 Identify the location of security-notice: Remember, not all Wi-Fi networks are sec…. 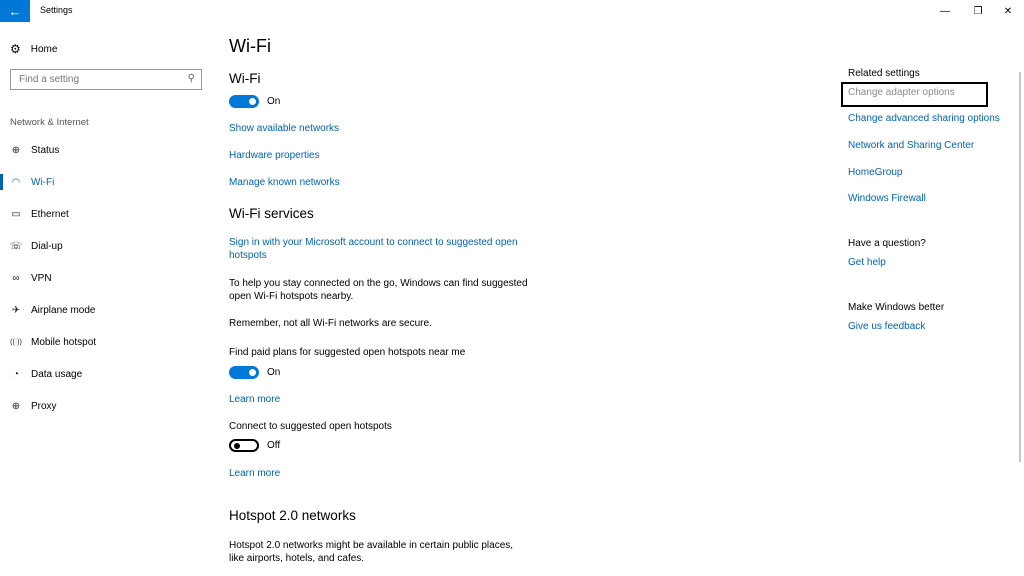
(330, 323).